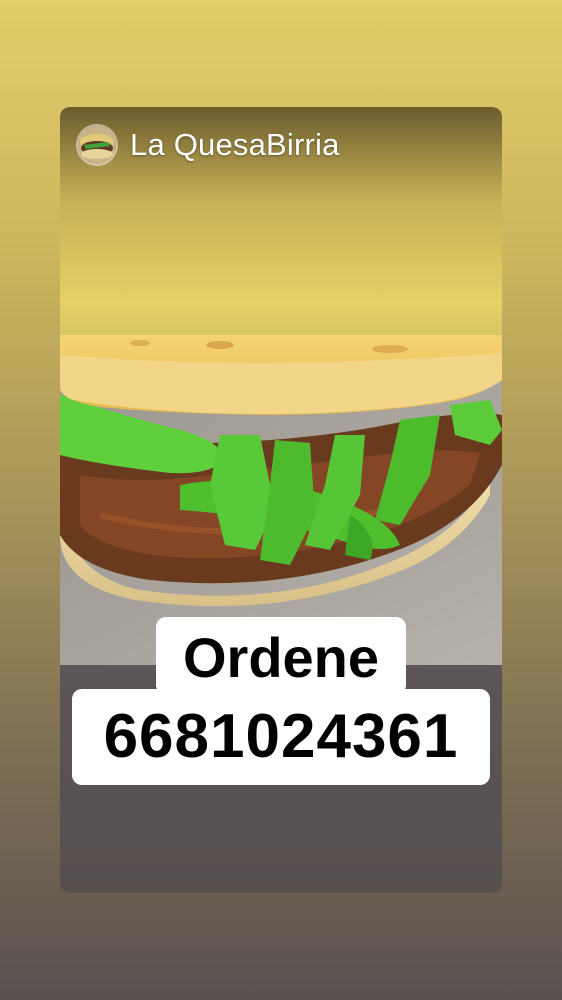  What do you see at coordinates (235, 145) in the screenshot?
I see `account-name: La QuesaBirria` at bounding box center [235, 145].